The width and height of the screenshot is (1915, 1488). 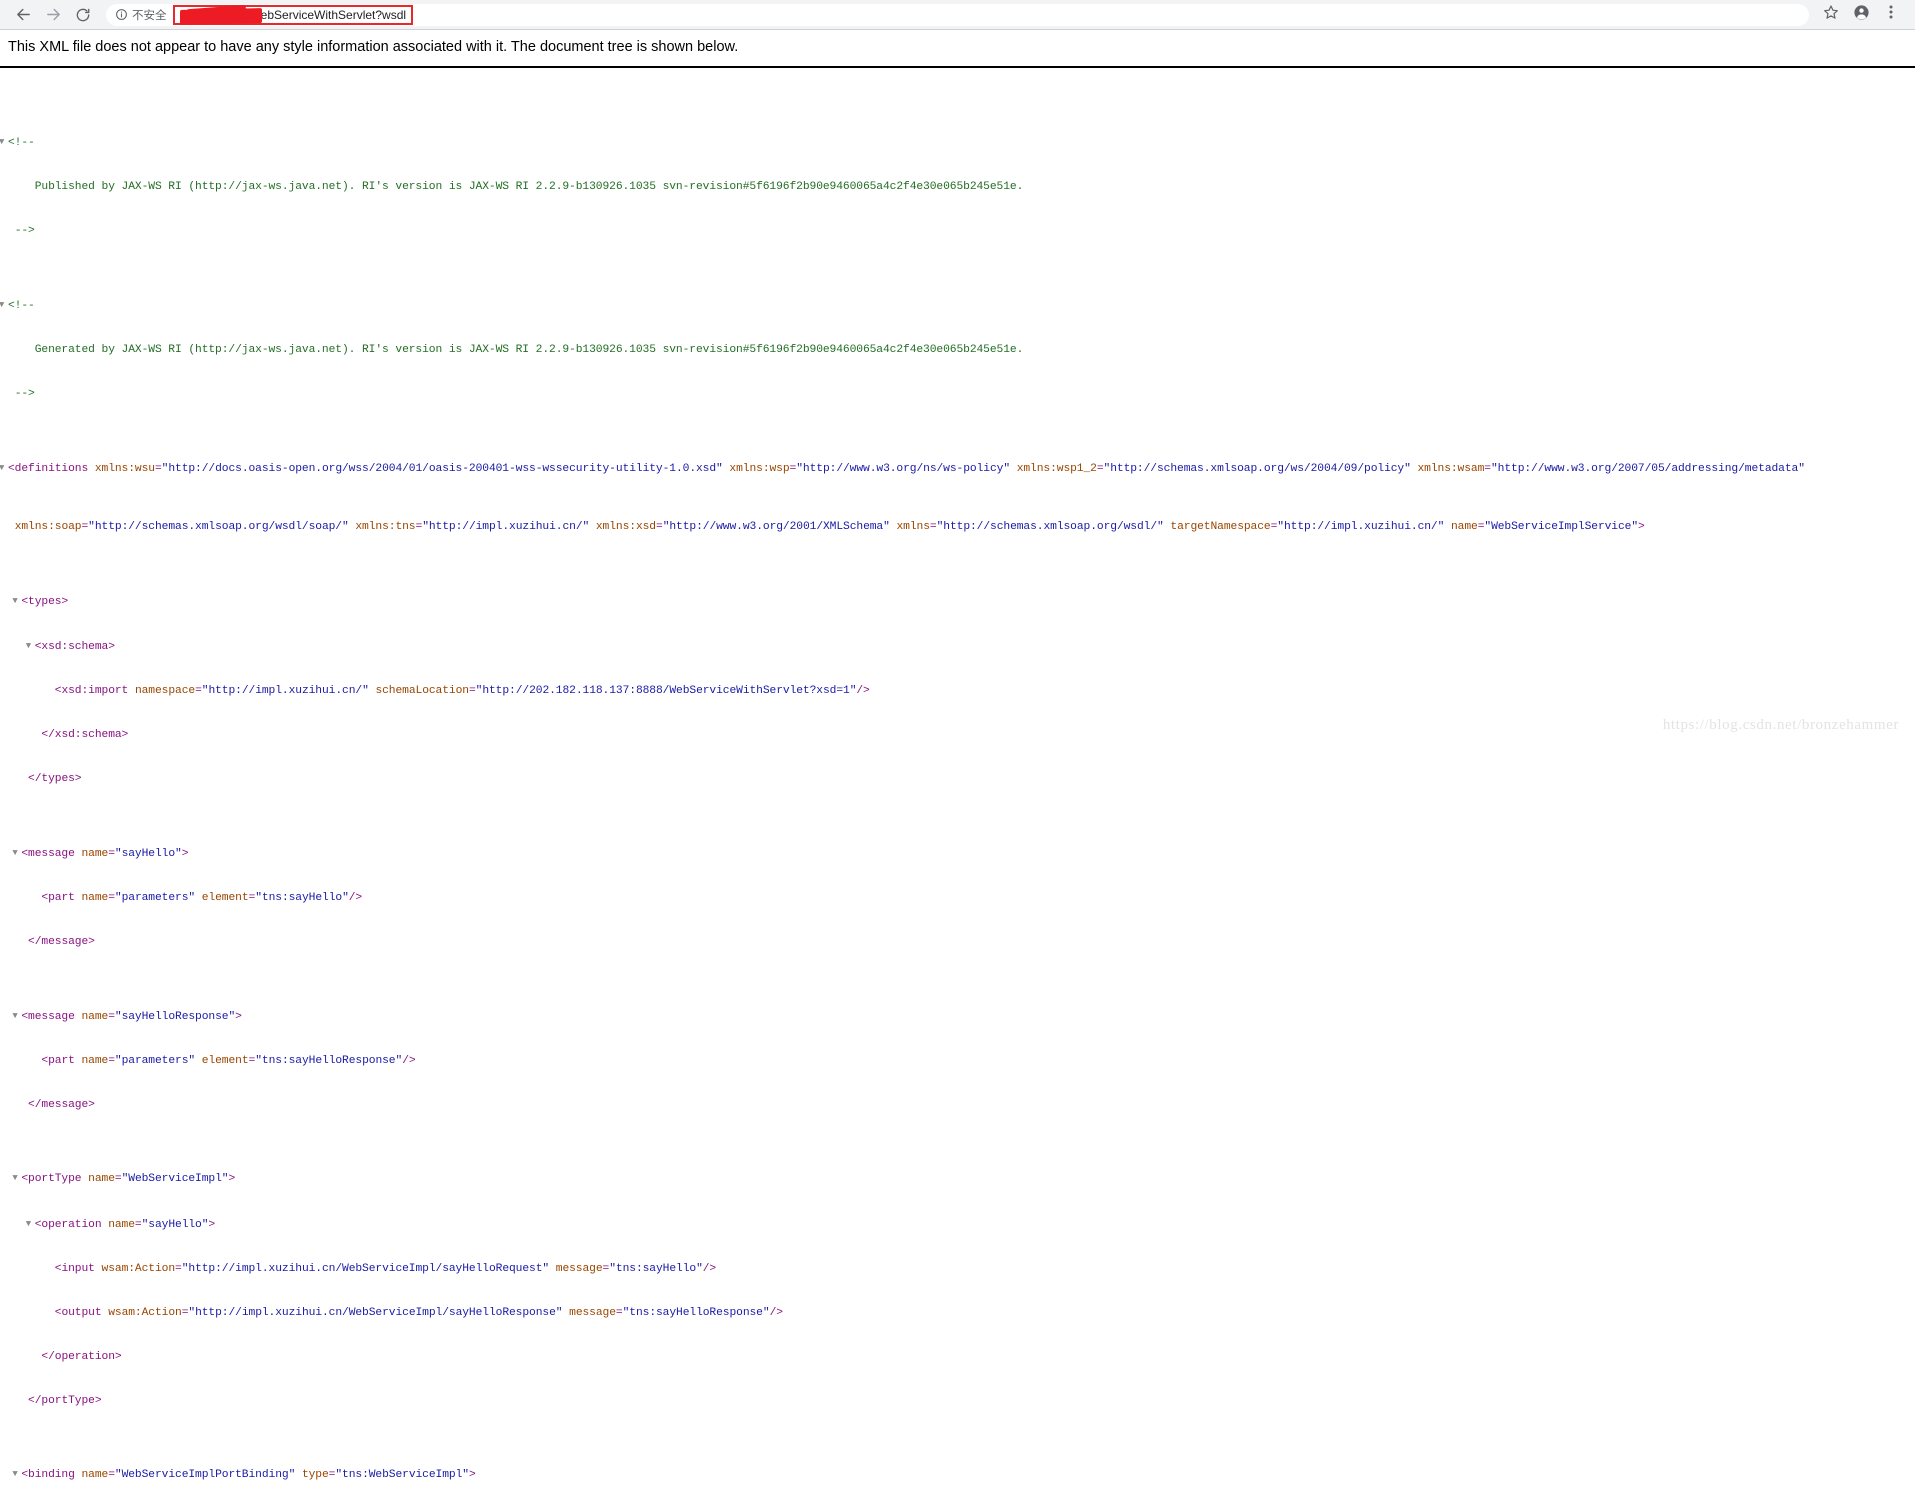 I want to click on porttype-open-tag: ▼ <portType name="WebServiceImpl">, so click(x=124, y=1178).